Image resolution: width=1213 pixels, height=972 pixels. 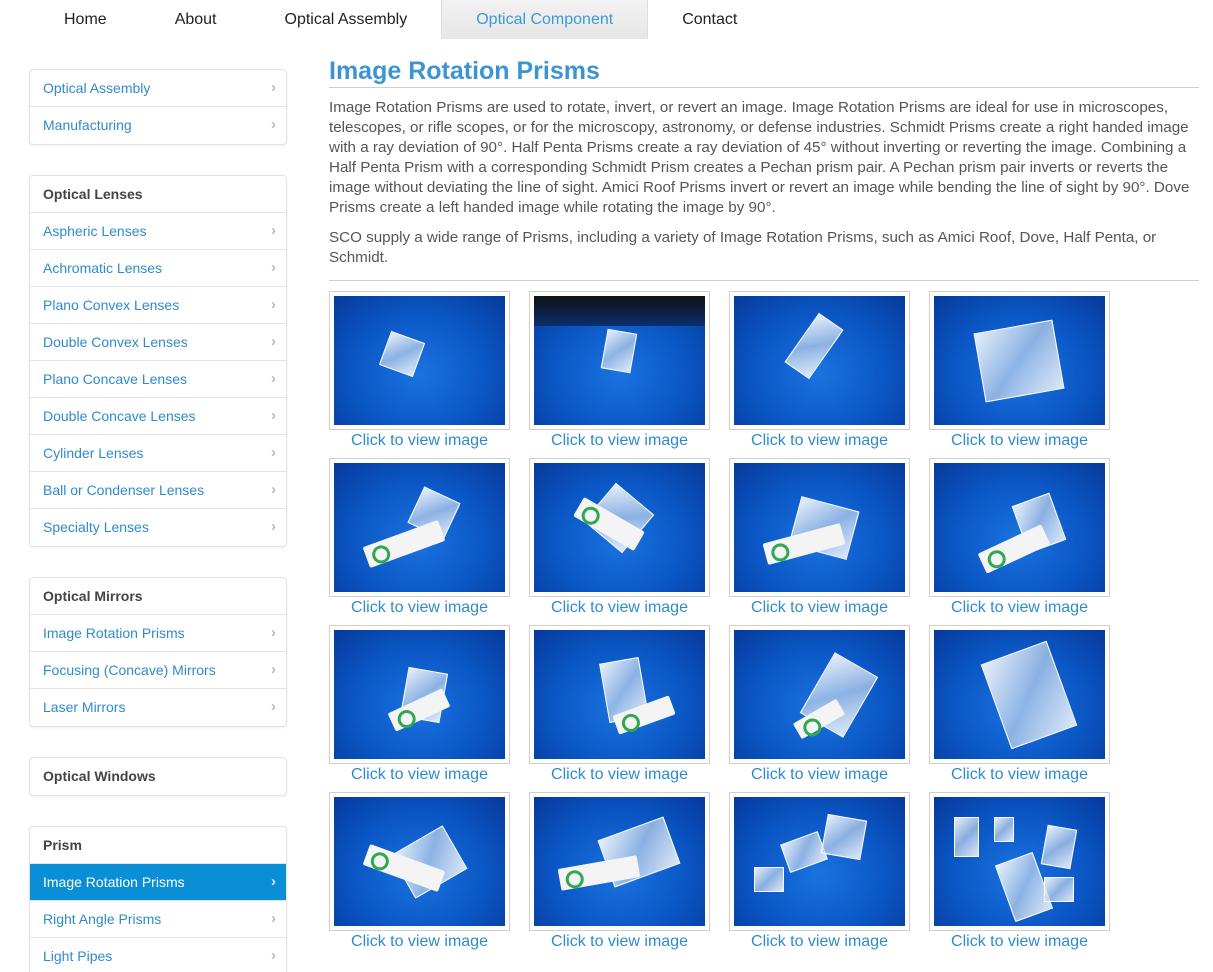 What do you see at coordinates (158, 527) in the screenshot?
I see `sidebar-item-specialty-lenses: Specialty Lenses ›` at bounding box center [158, 527].